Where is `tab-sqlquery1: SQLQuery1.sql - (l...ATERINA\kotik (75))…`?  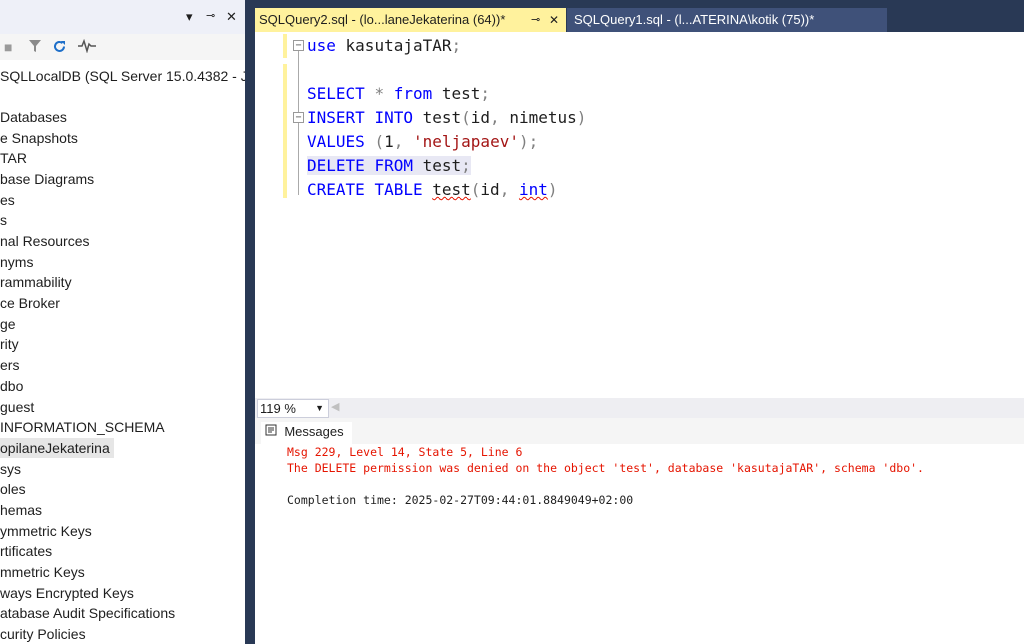
tab-sqlquery1: SQLQuery1.sql - (l...ATERINA\kotik (75))… is located at coordinates (727, 20).